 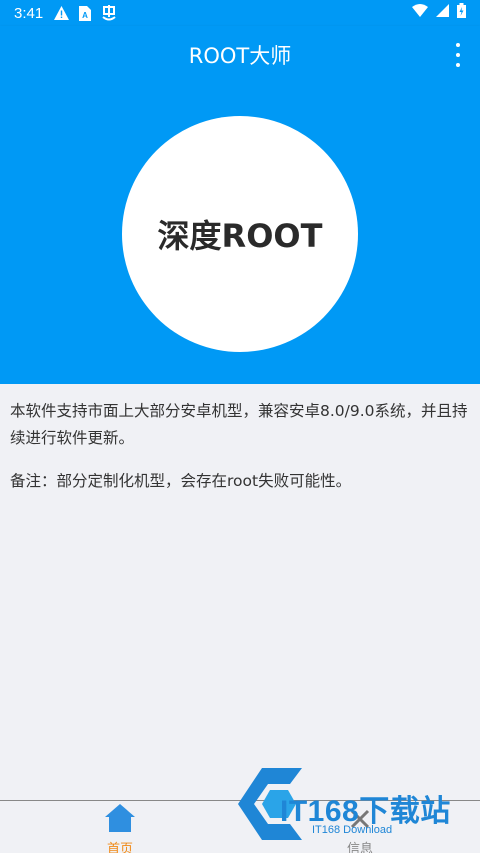 I want to click on home-icon, so click(x=120, y=820).